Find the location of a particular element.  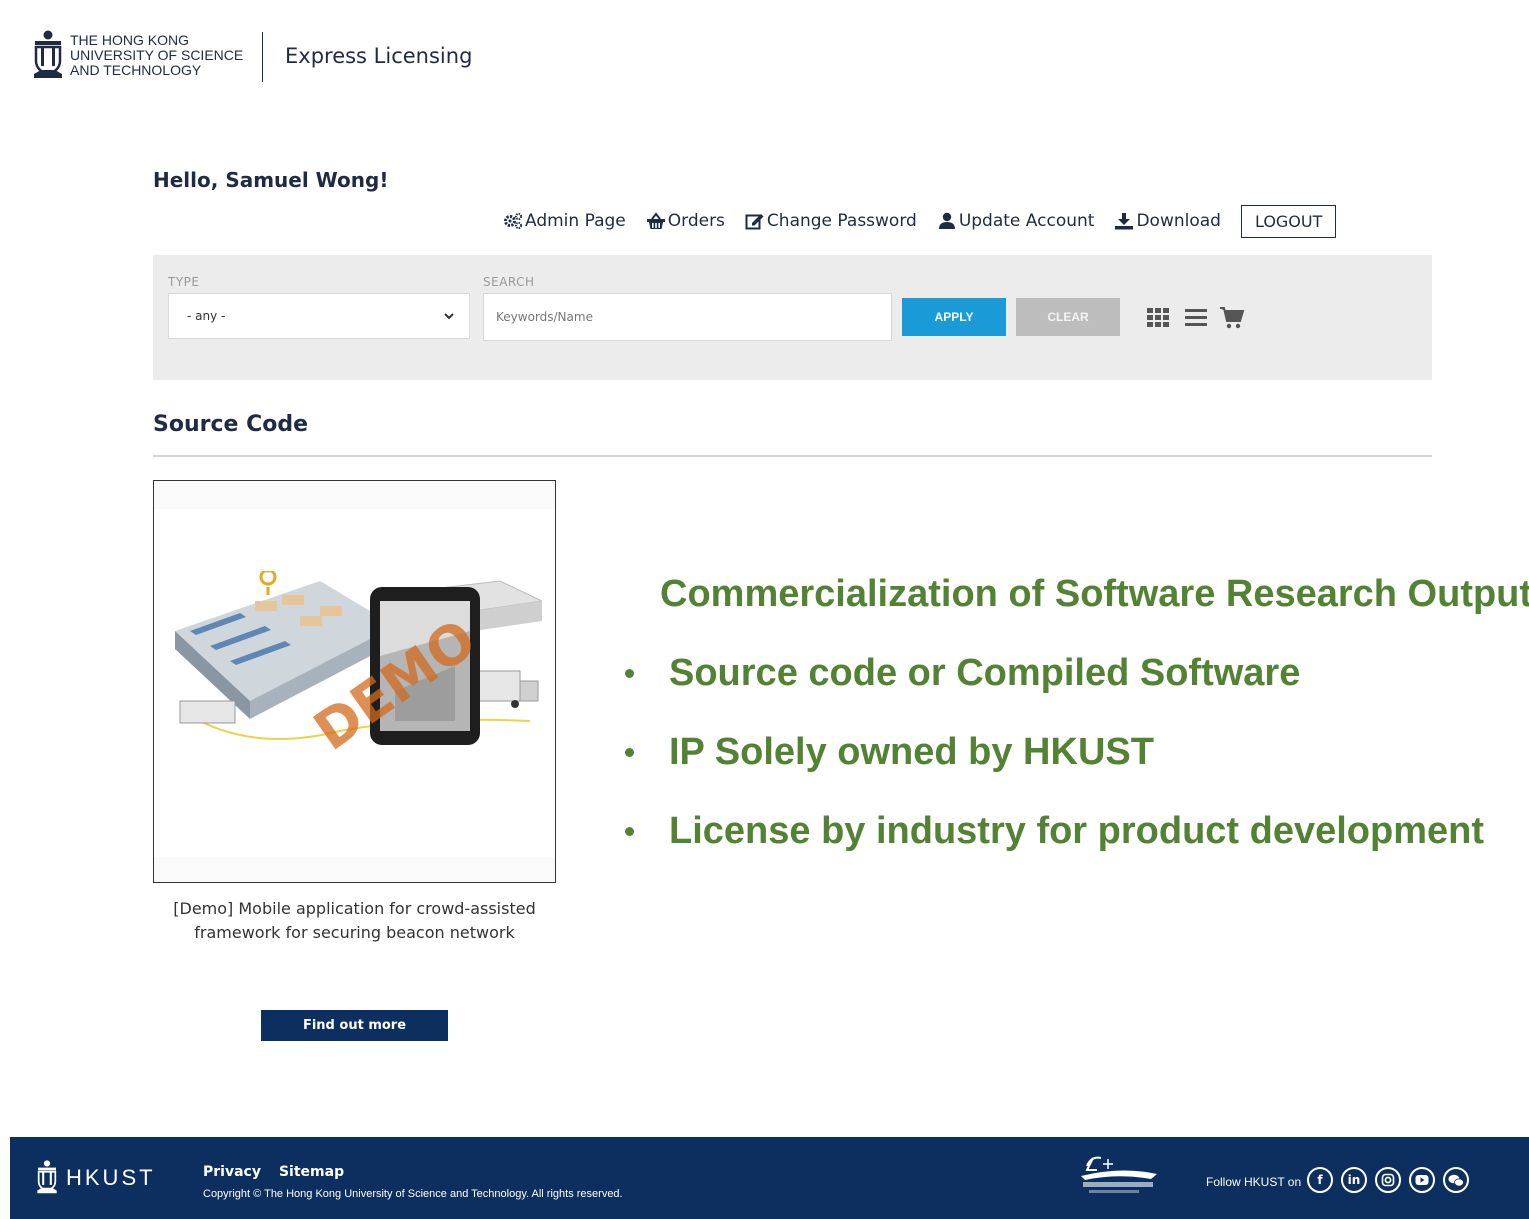

change-password-link: Change Password is located at coordinates (831, 221).